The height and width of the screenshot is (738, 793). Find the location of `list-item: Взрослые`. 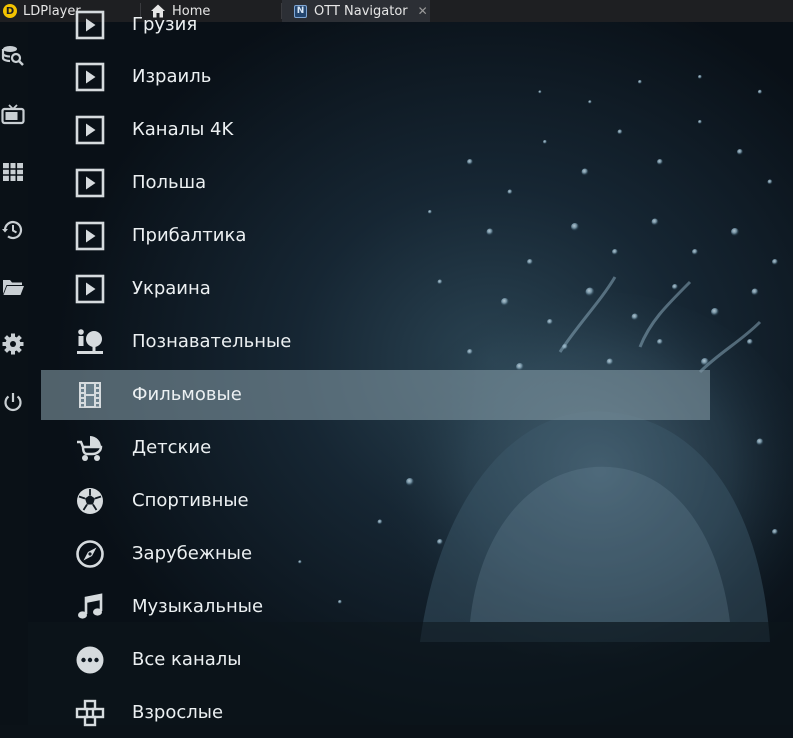

list-item: Взрослые is located at coordinates (375, 713).